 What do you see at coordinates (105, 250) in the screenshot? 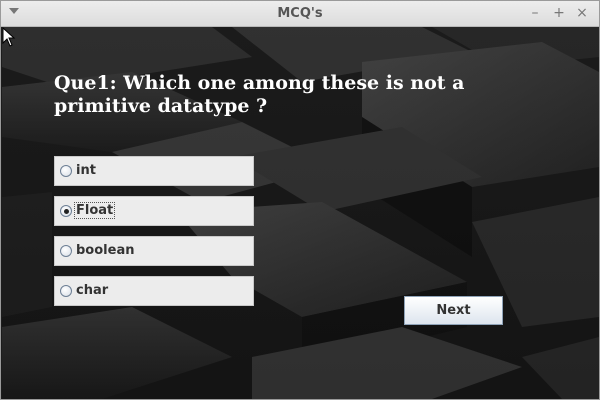
I see `option-label: boolean` at bounding box center [105, 250].